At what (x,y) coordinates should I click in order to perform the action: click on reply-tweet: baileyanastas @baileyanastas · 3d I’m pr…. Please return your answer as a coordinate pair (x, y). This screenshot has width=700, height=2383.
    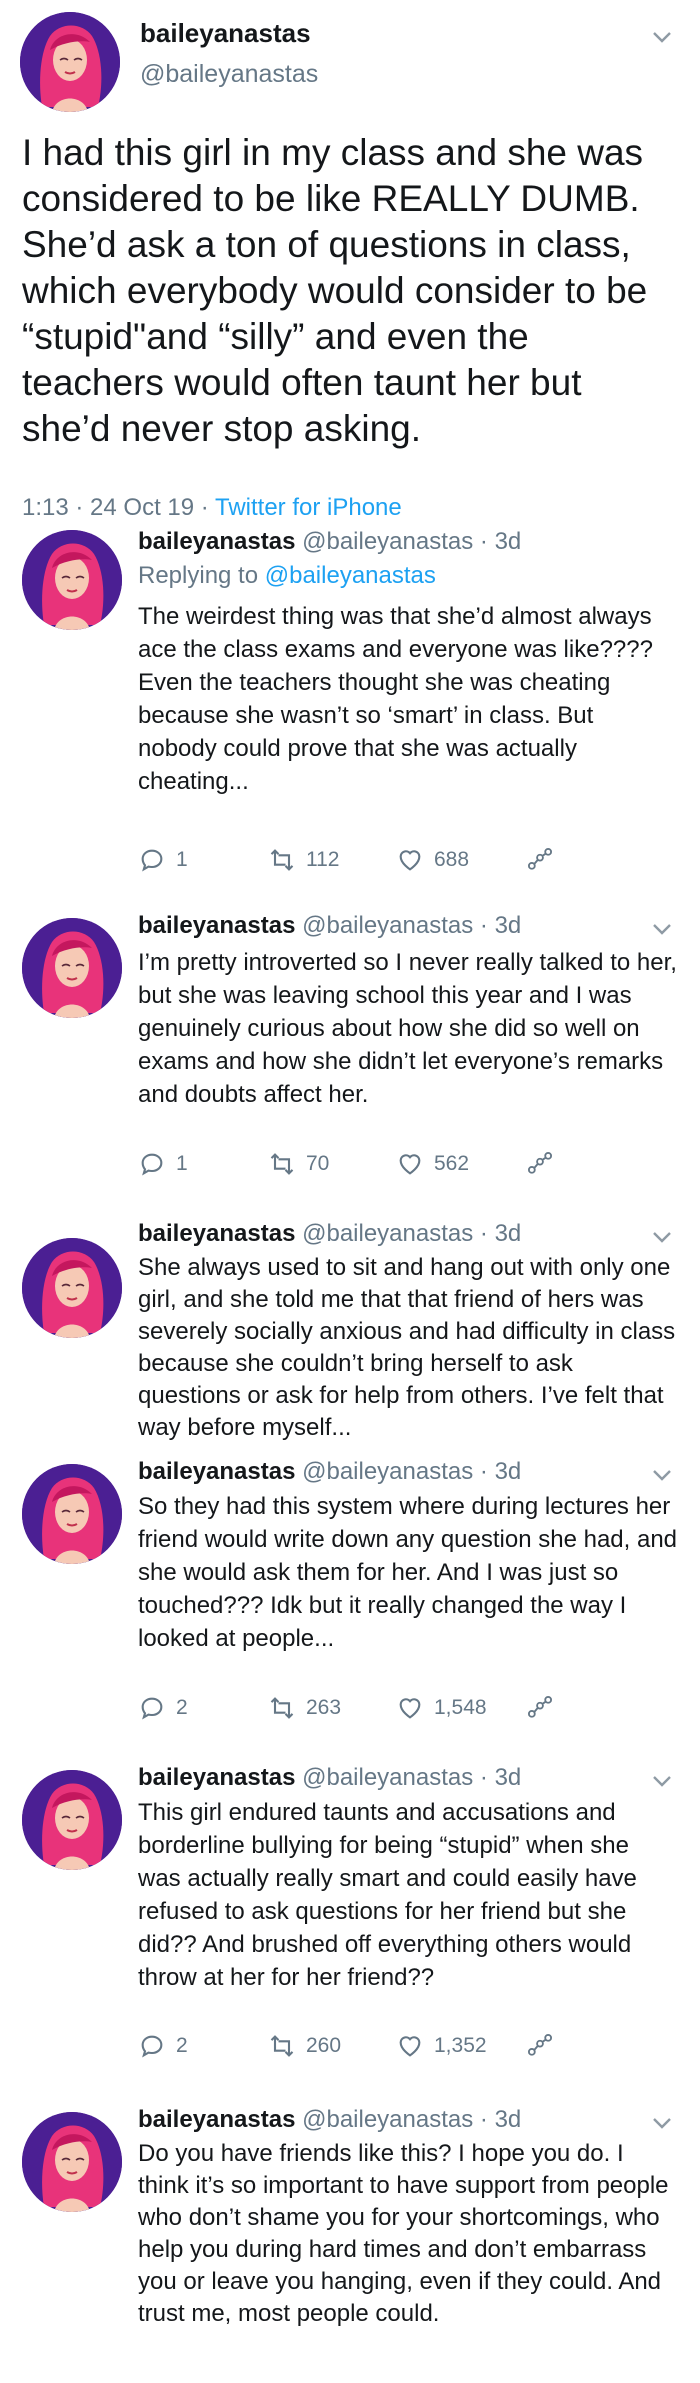
    Looking at the image, I should click on (350, 1062).